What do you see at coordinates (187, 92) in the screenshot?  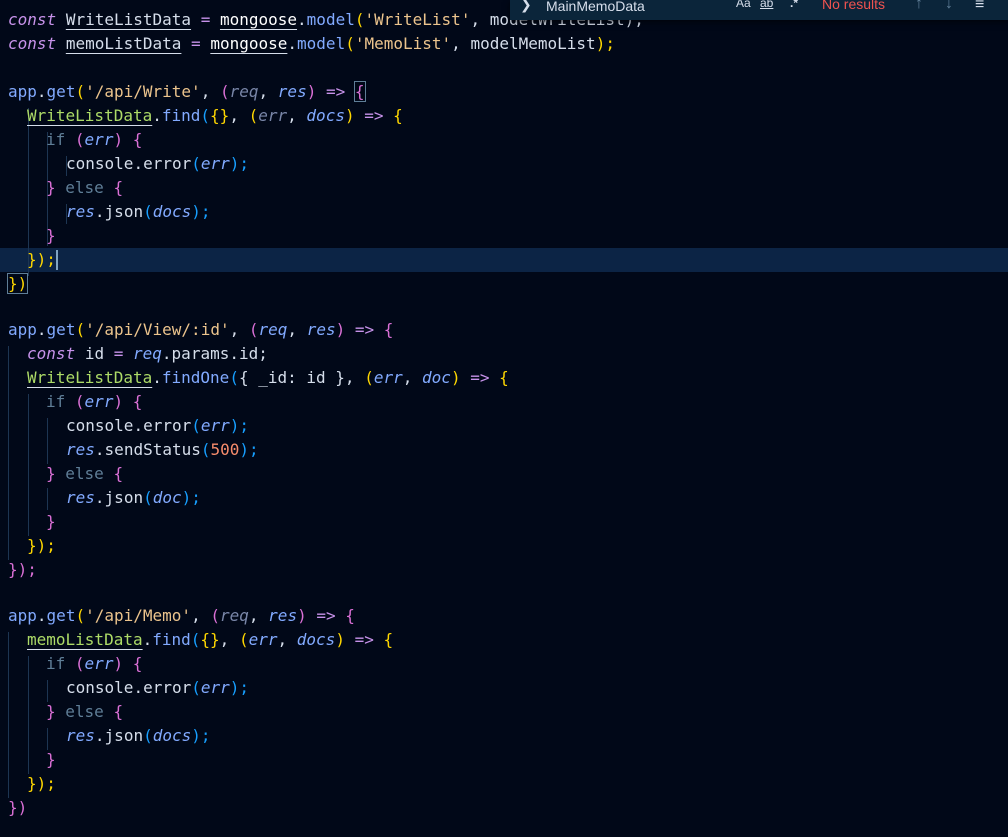 I see `code-line-4: app.get('/api/Write', (req, res) => {` at bounding box center [187, 92].